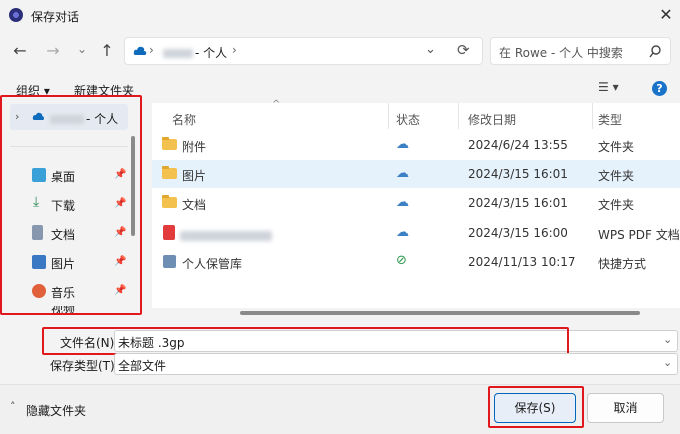 The image size is (680, 434). I want to click on search-icon, so click(655, 51).